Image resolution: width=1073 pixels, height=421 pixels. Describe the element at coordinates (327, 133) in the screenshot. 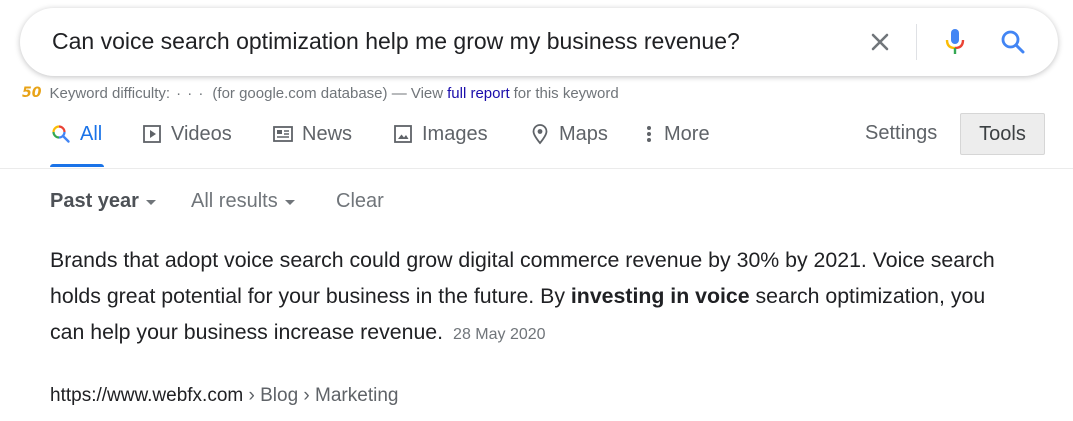

I see `tab-label: News` at that location.